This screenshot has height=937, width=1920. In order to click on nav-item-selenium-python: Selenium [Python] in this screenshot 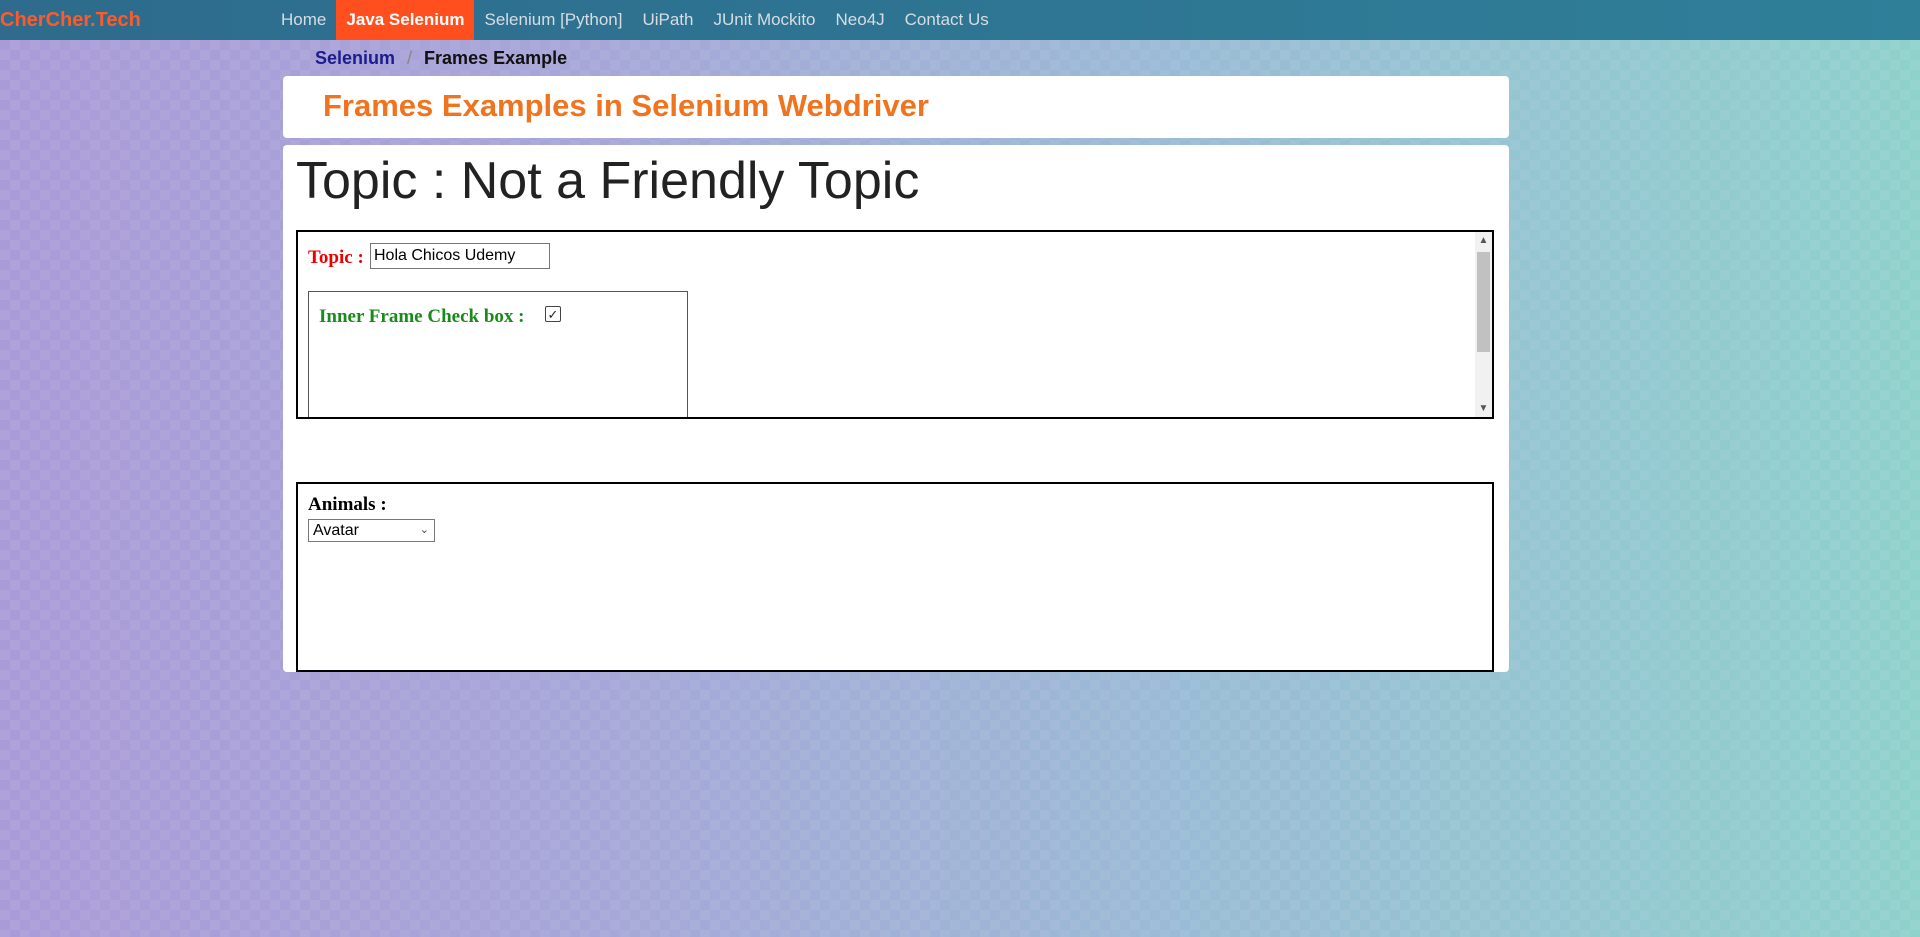, I will do `click(553, 20)`.